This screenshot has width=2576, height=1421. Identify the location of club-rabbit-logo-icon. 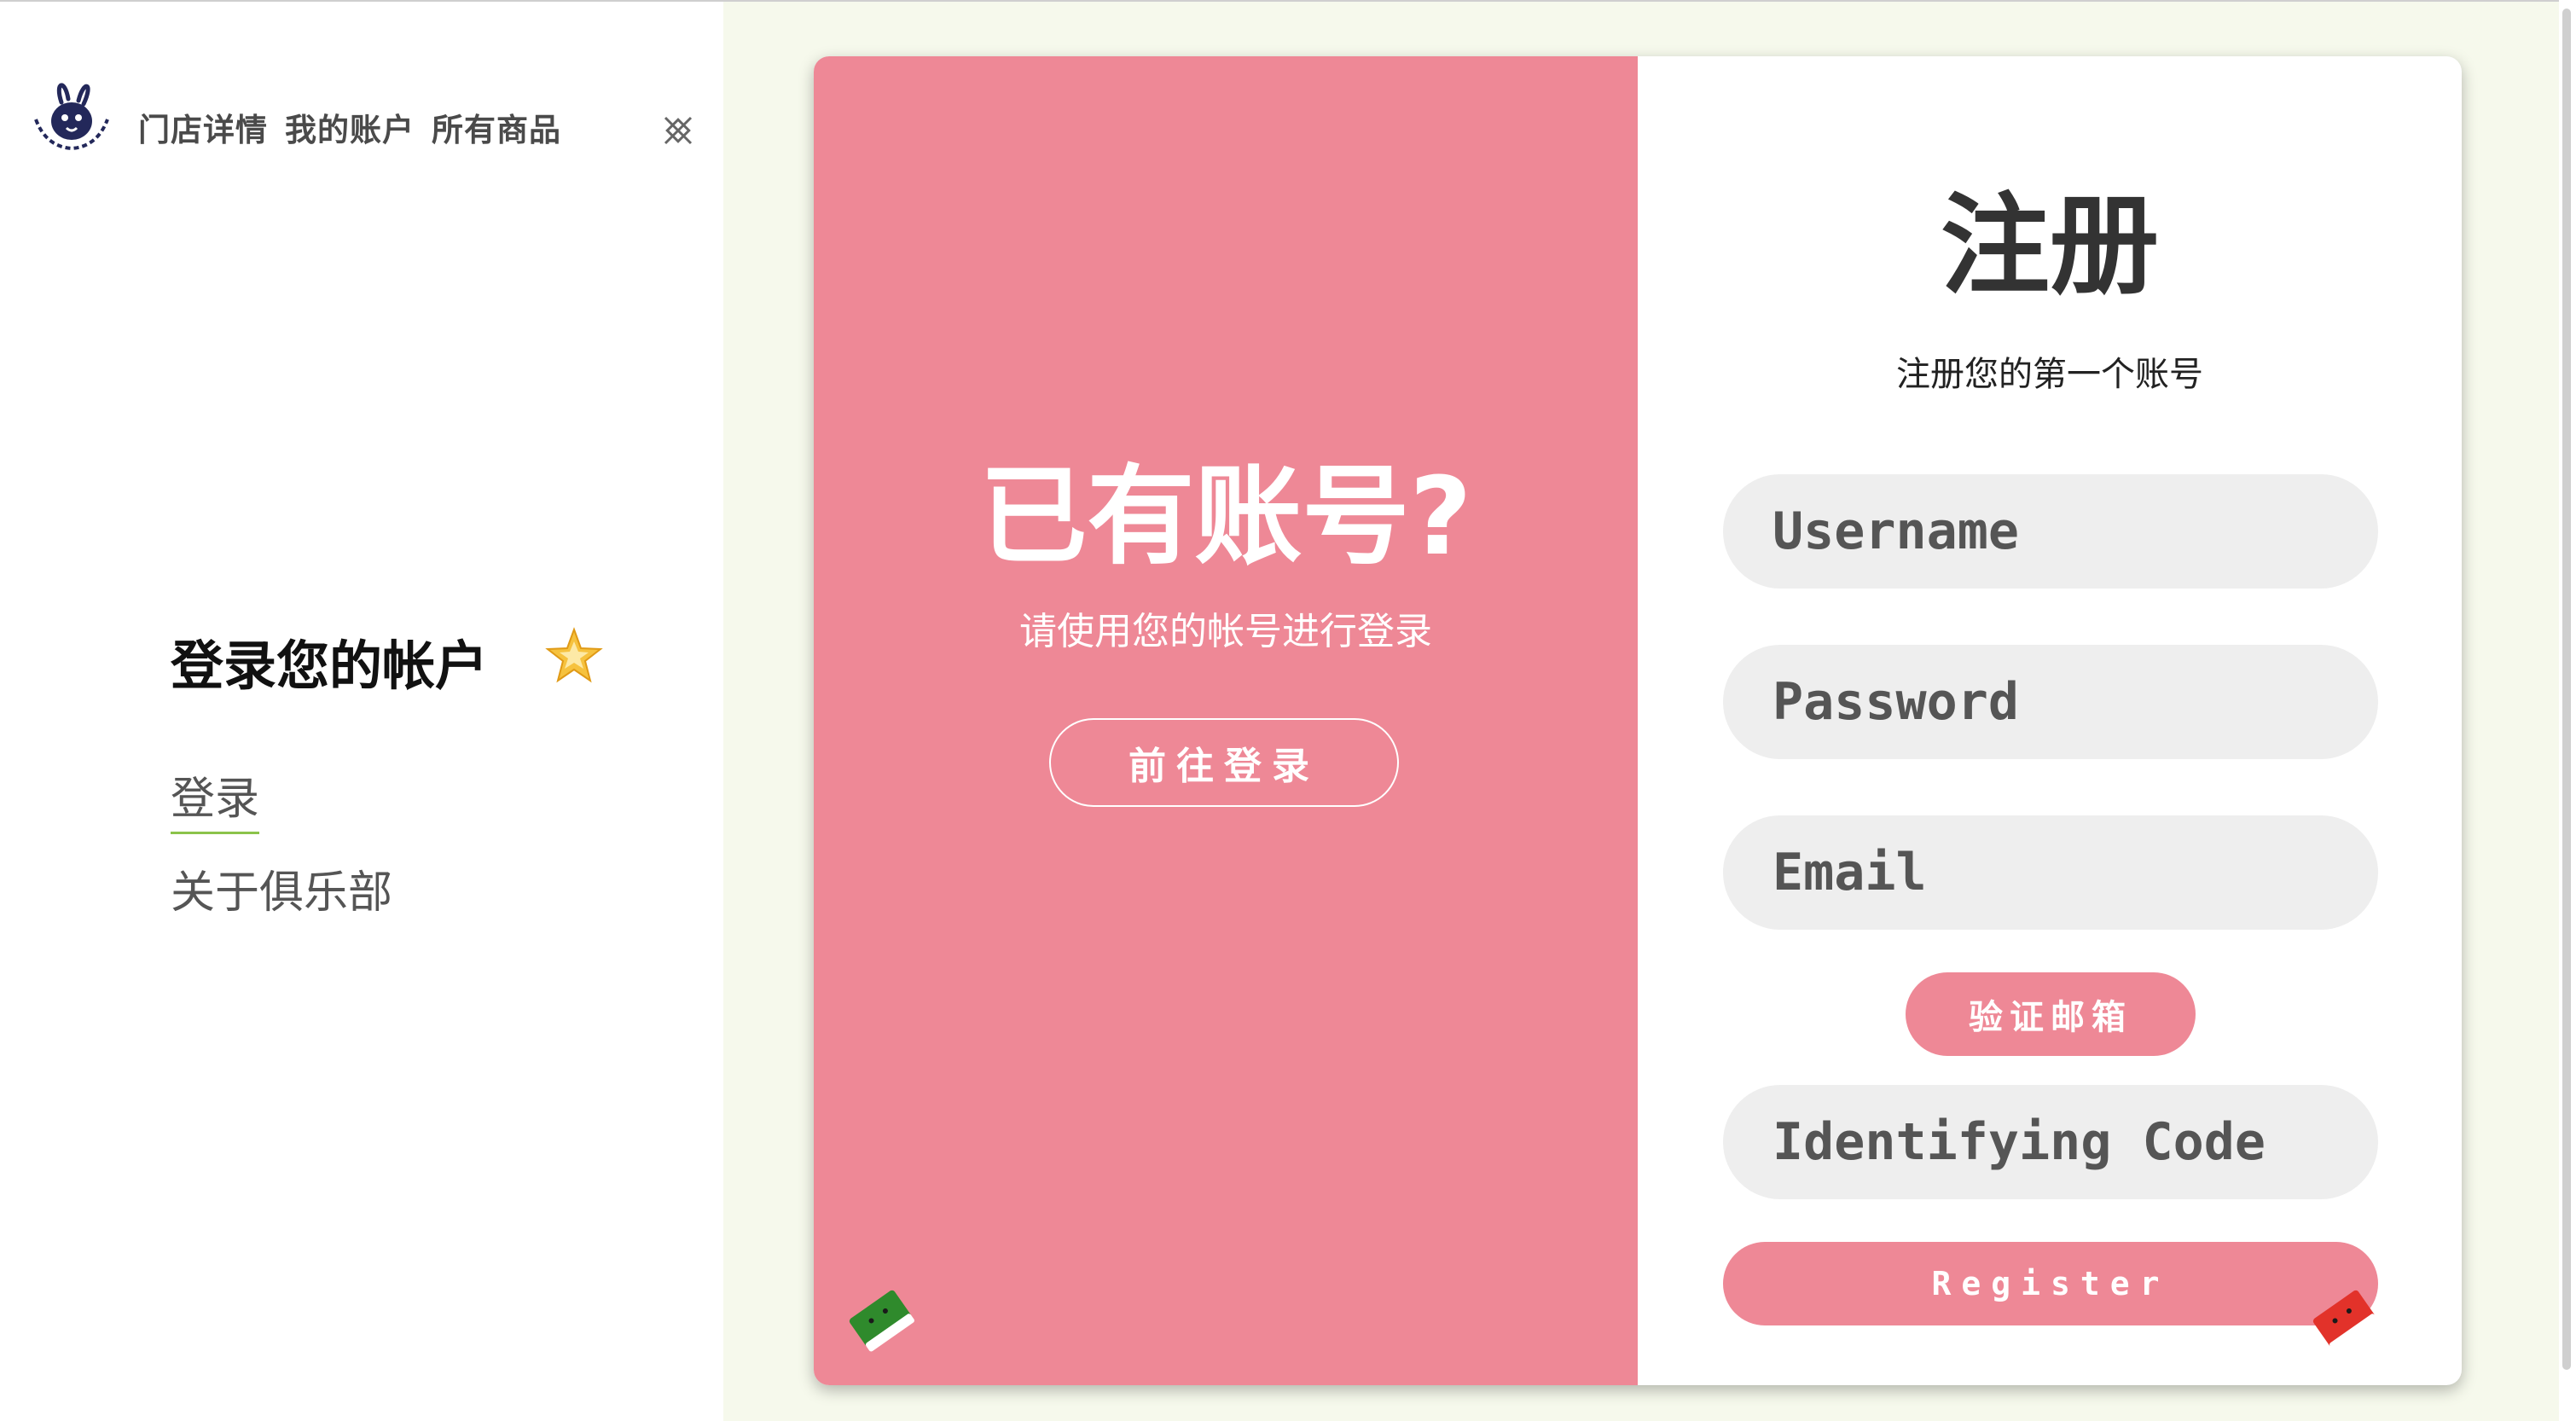
(71, 115).